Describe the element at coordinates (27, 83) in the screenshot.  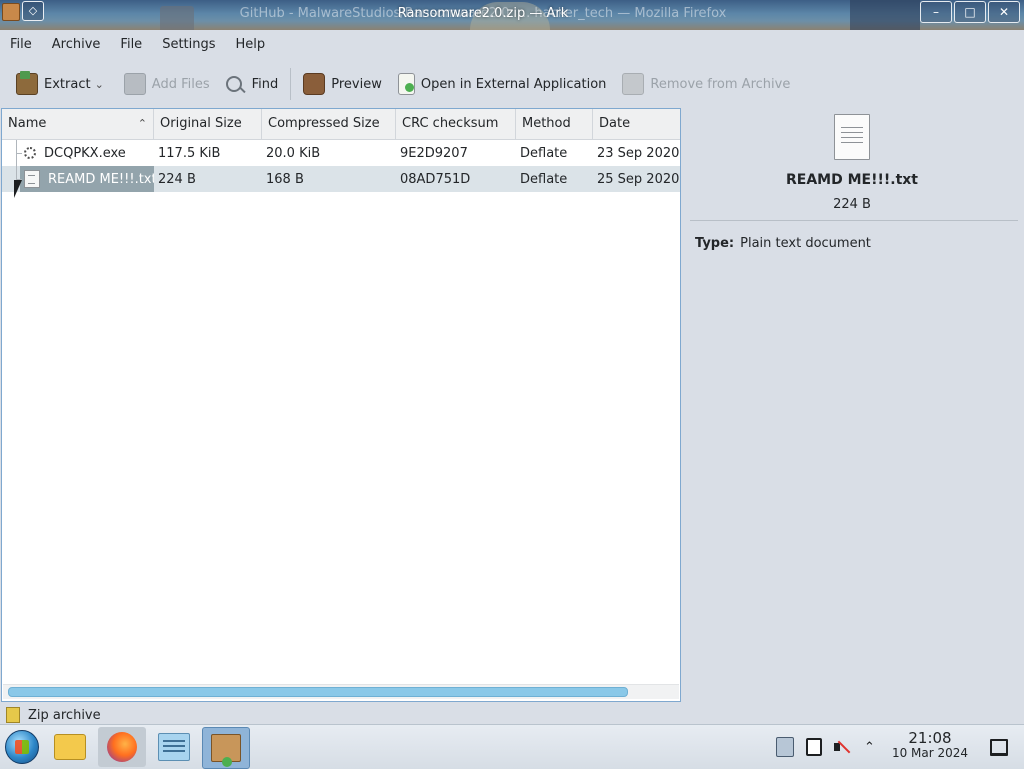
I see `extract-icon` at that location.